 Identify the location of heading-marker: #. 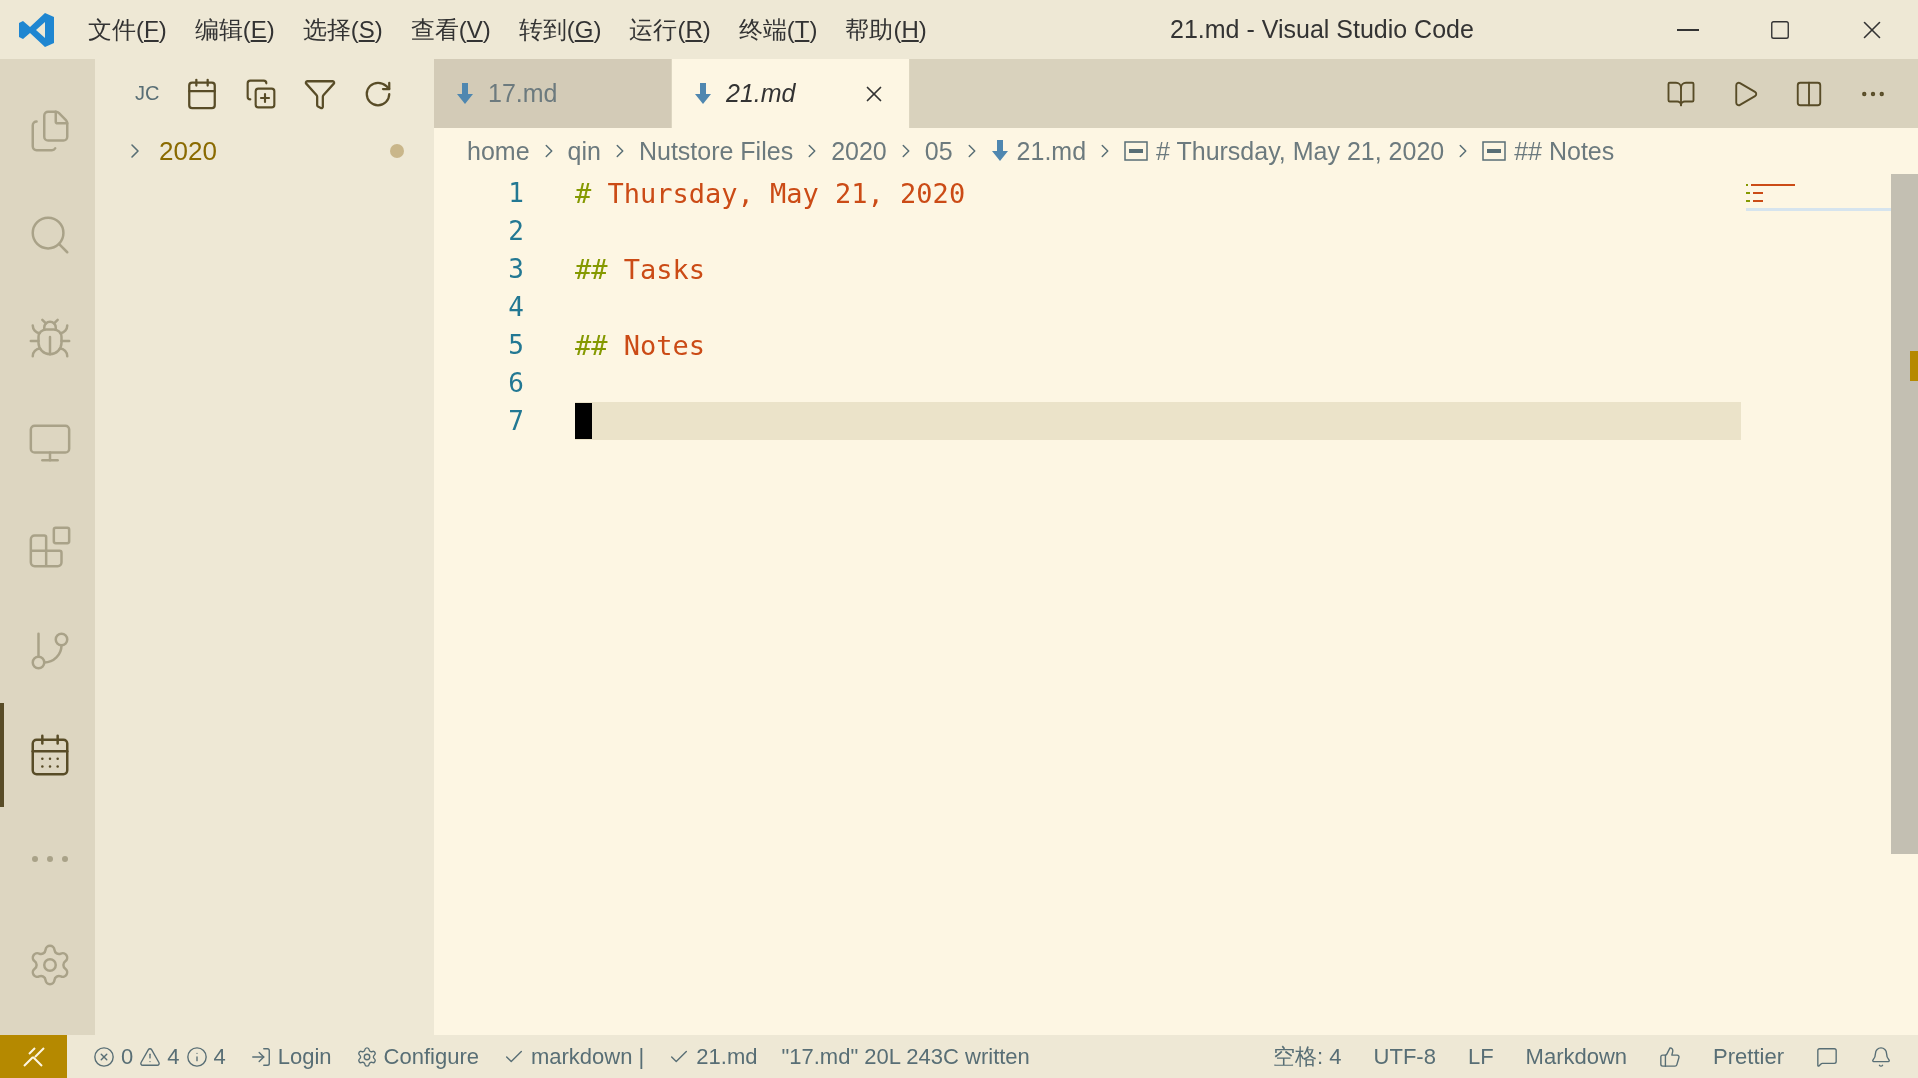
(584, 193).